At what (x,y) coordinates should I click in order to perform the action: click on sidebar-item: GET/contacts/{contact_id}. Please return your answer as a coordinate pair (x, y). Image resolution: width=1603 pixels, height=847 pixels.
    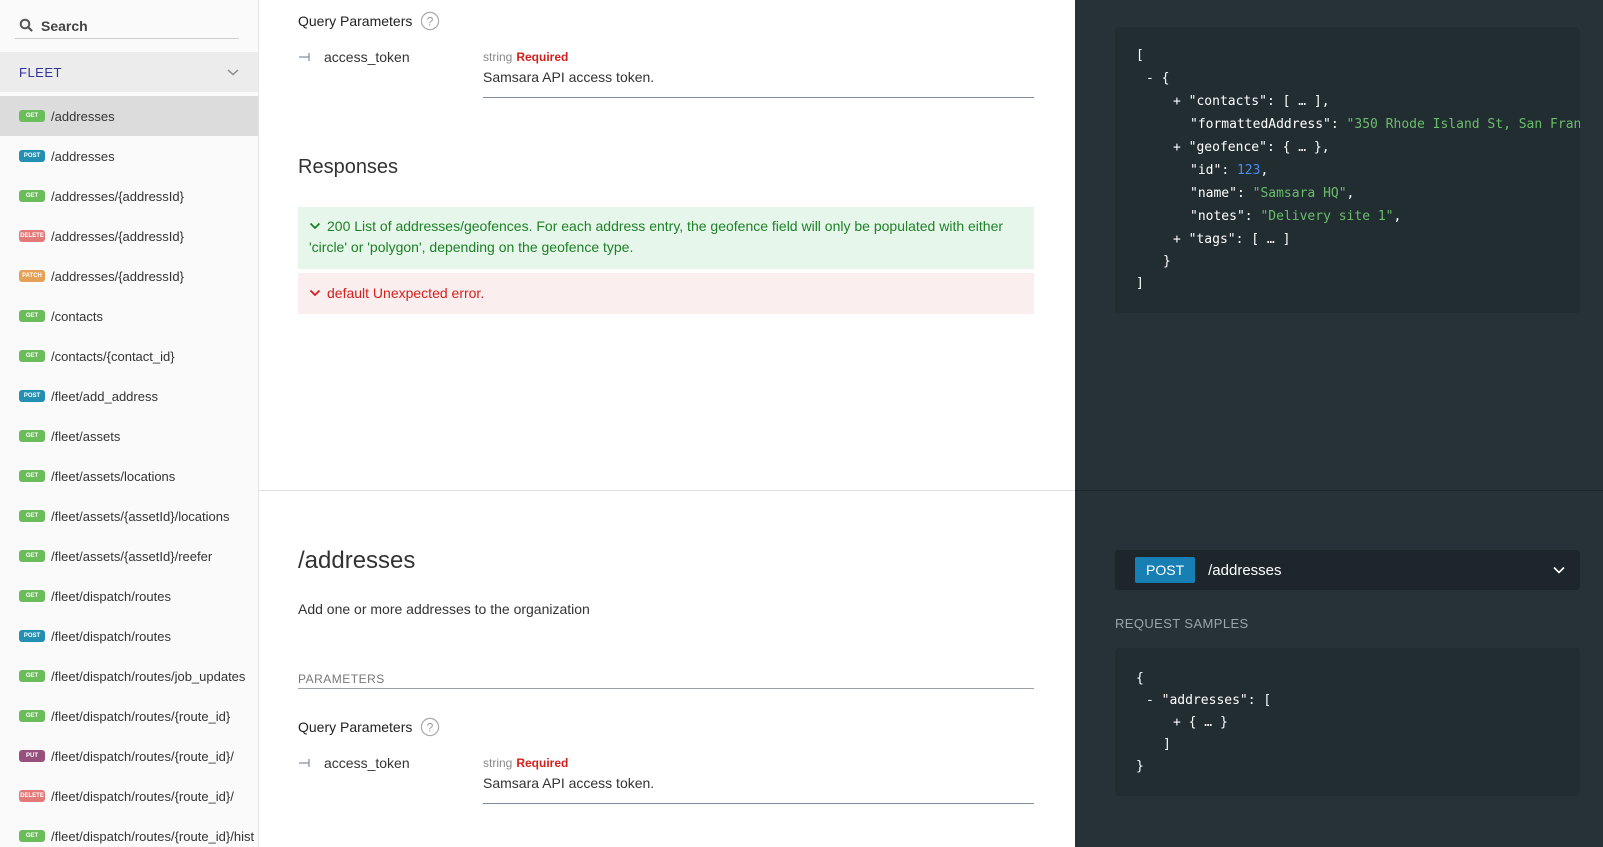
    Looking at the image, I should click on (129, 356).